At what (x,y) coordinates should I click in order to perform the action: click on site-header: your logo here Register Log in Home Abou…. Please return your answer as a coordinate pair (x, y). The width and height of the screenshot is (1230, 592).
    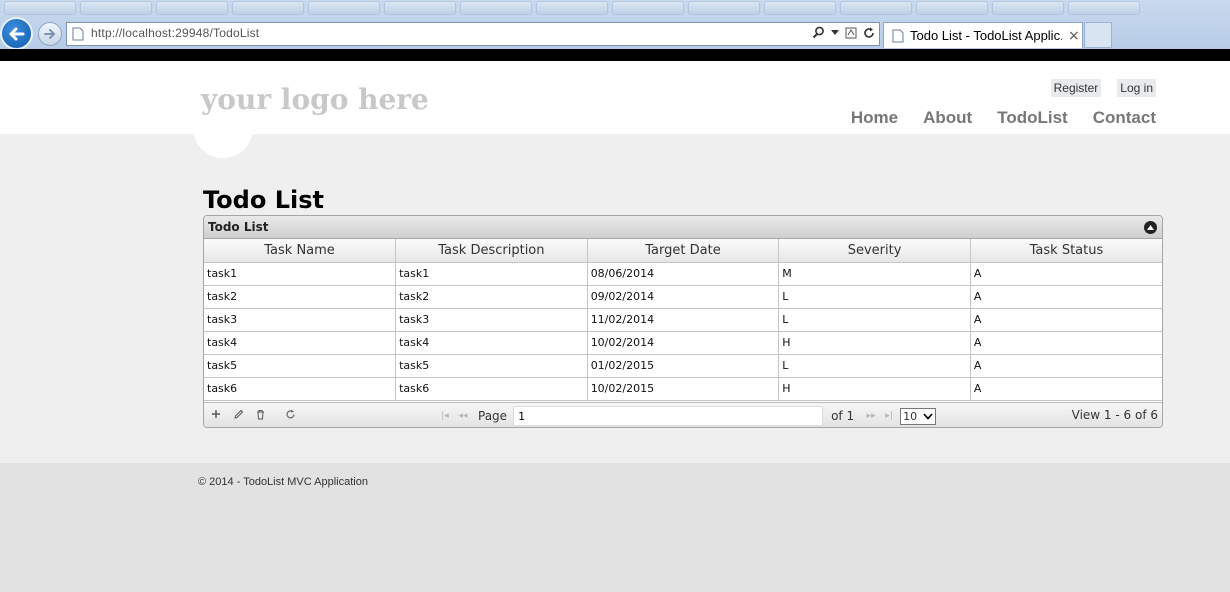
    Looking at the image, I should click on (615, 97).